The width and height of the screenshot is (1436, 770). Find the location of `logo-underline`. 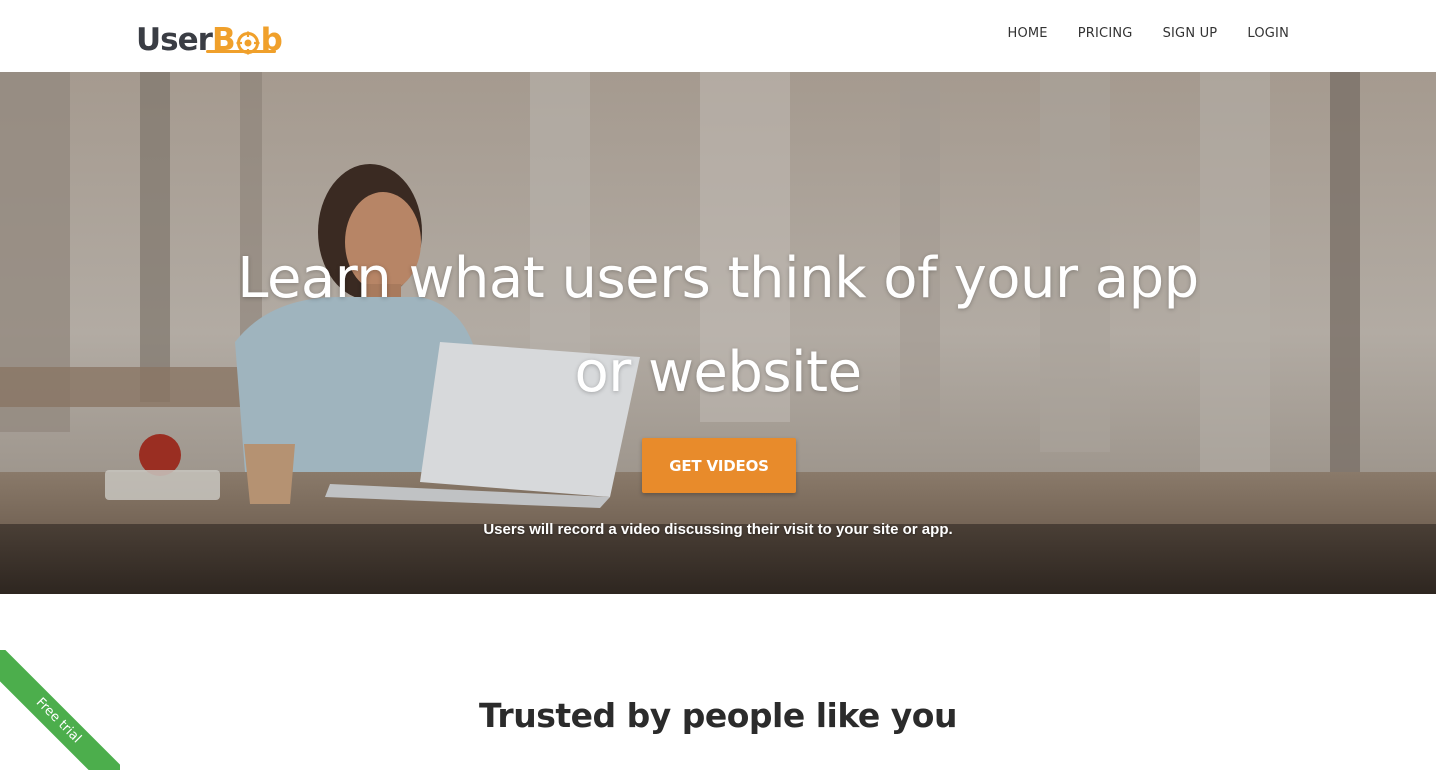

logo-underline is located at coordinates (241, 51).